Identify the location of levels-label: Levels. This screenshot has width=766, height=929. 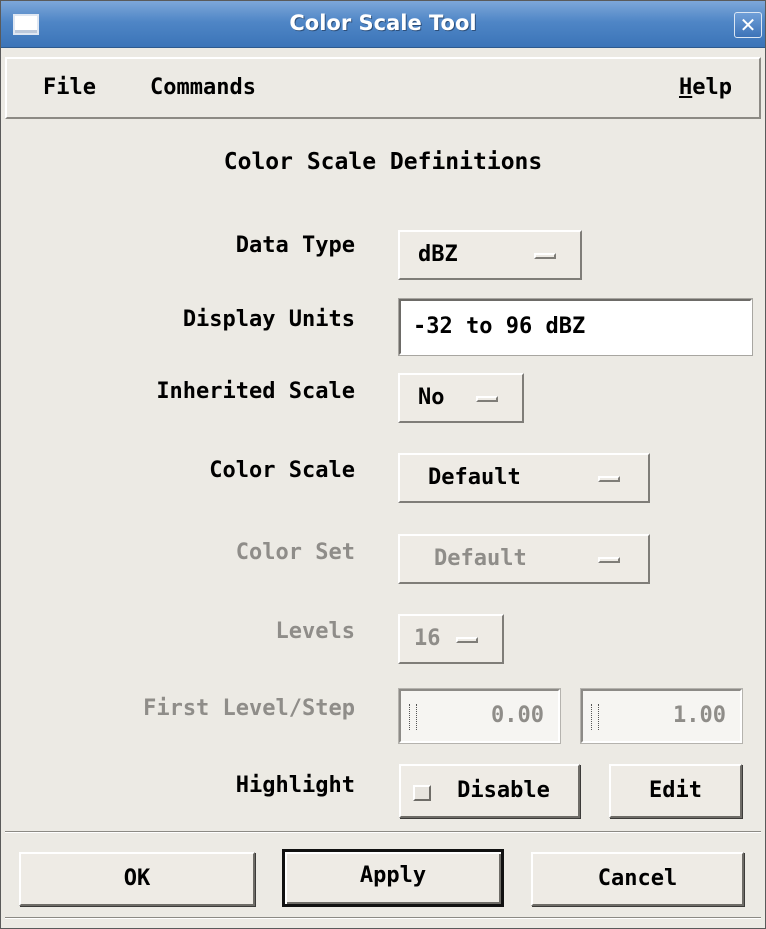
(315, 631).